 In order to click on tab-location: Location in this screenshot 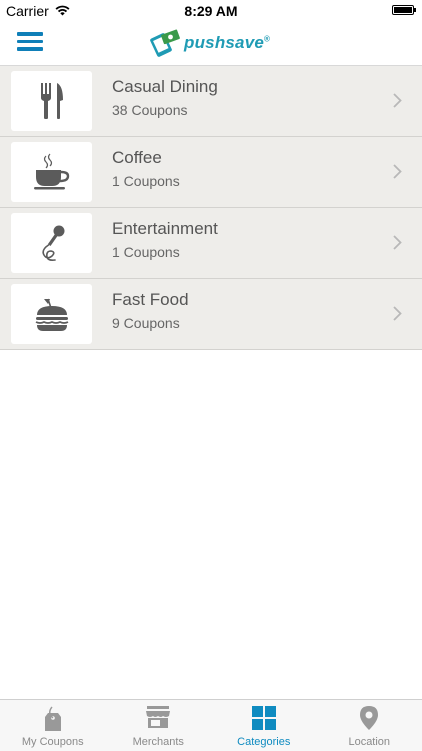, I will do `click(369, 725)`.